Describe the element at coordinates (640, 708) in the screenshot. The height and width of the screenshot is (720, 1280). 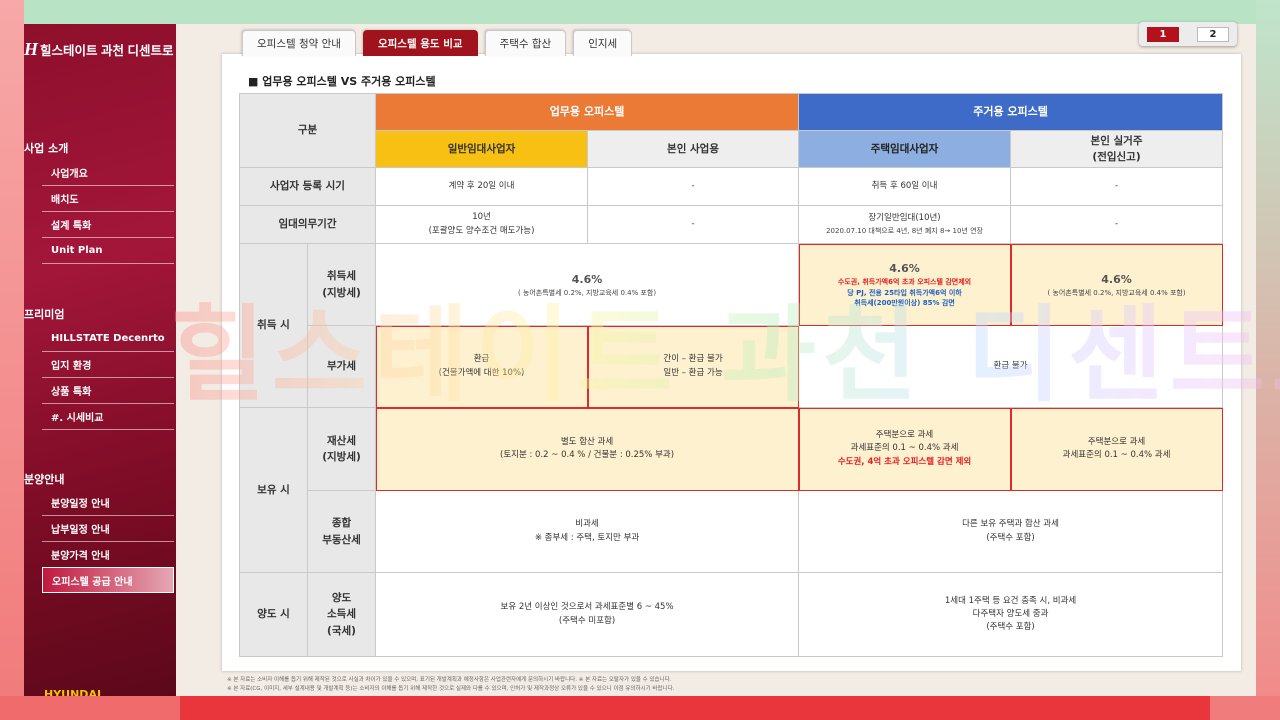
I see `frame-bottom-border` at that location.